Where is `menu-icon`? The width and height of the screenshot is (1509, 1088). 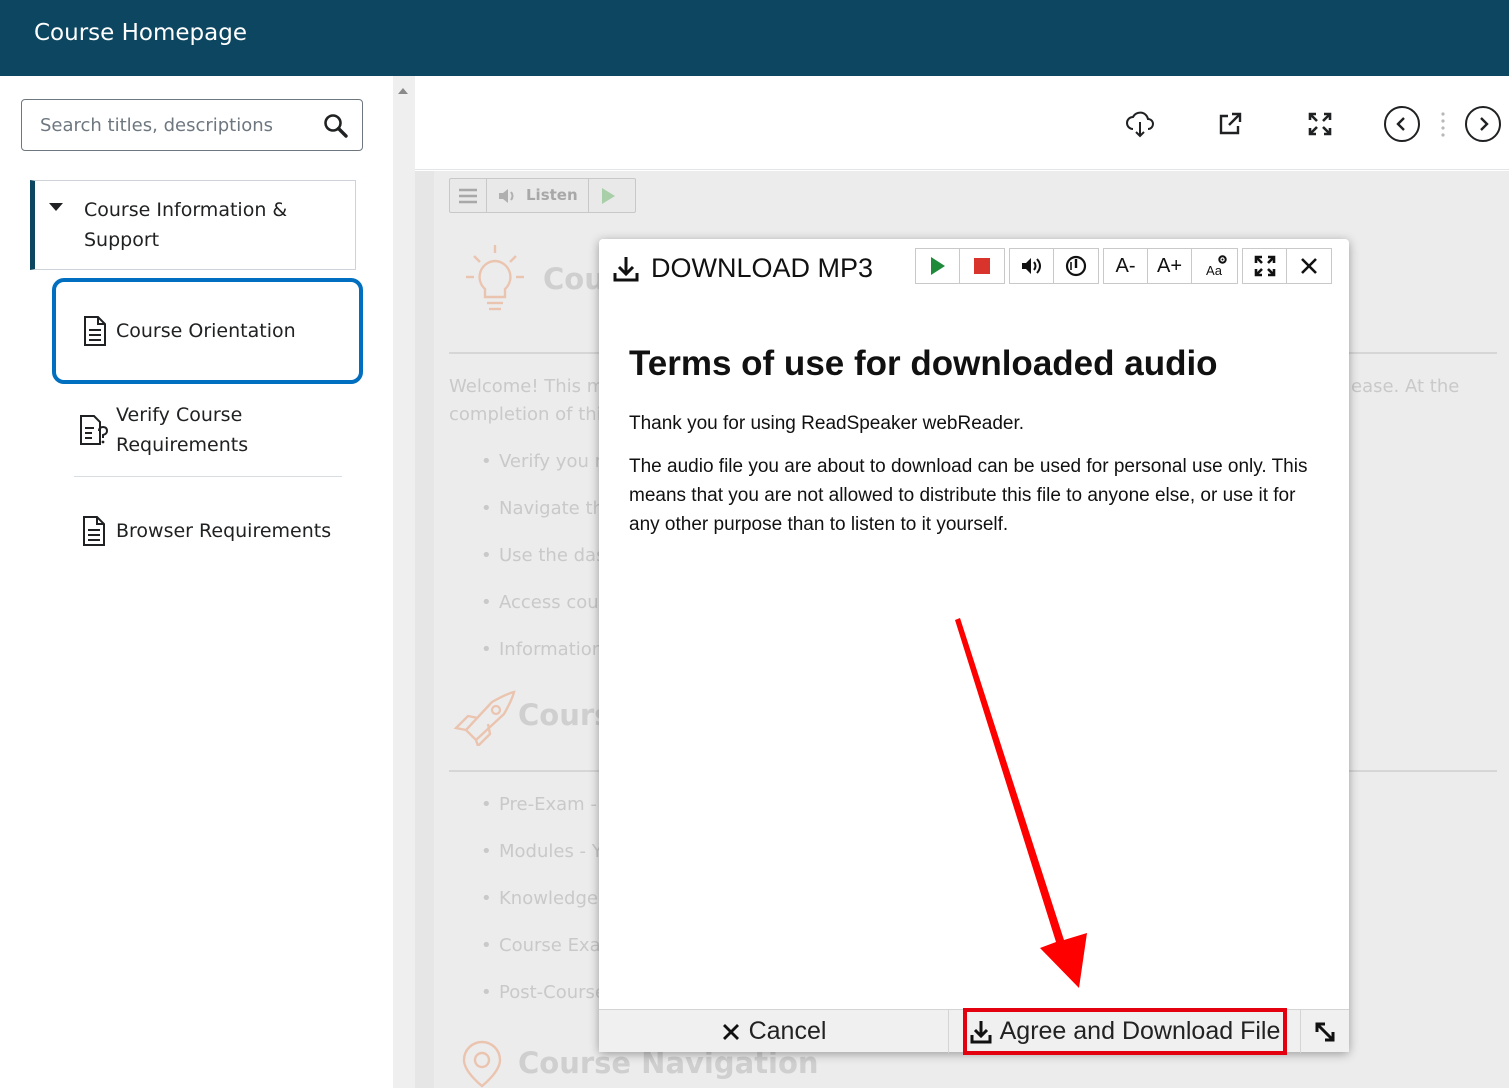
menu-icon is located at coordinates (468, 196).